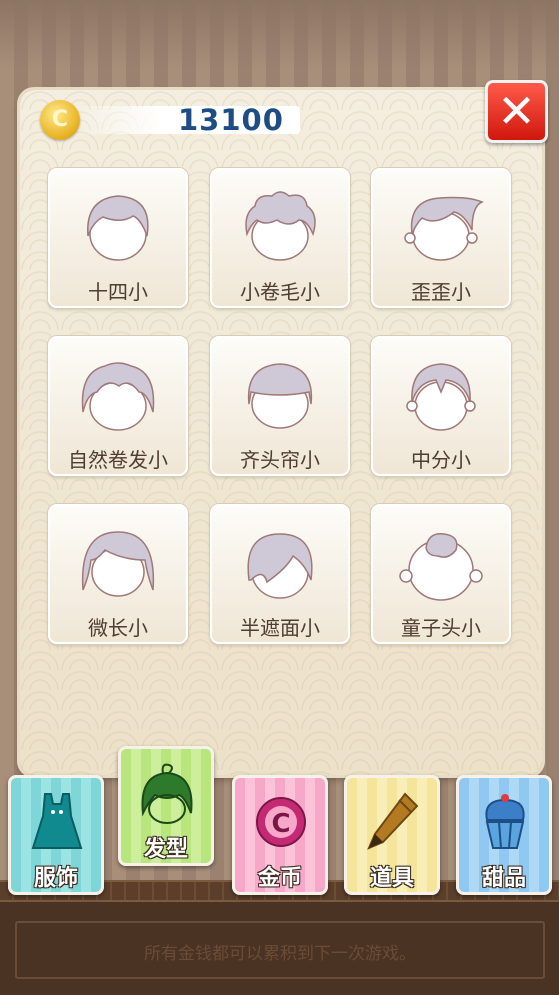  Describe the element at coordinates (167, 793) in the screenshot. I see `hair-icon` at that location.